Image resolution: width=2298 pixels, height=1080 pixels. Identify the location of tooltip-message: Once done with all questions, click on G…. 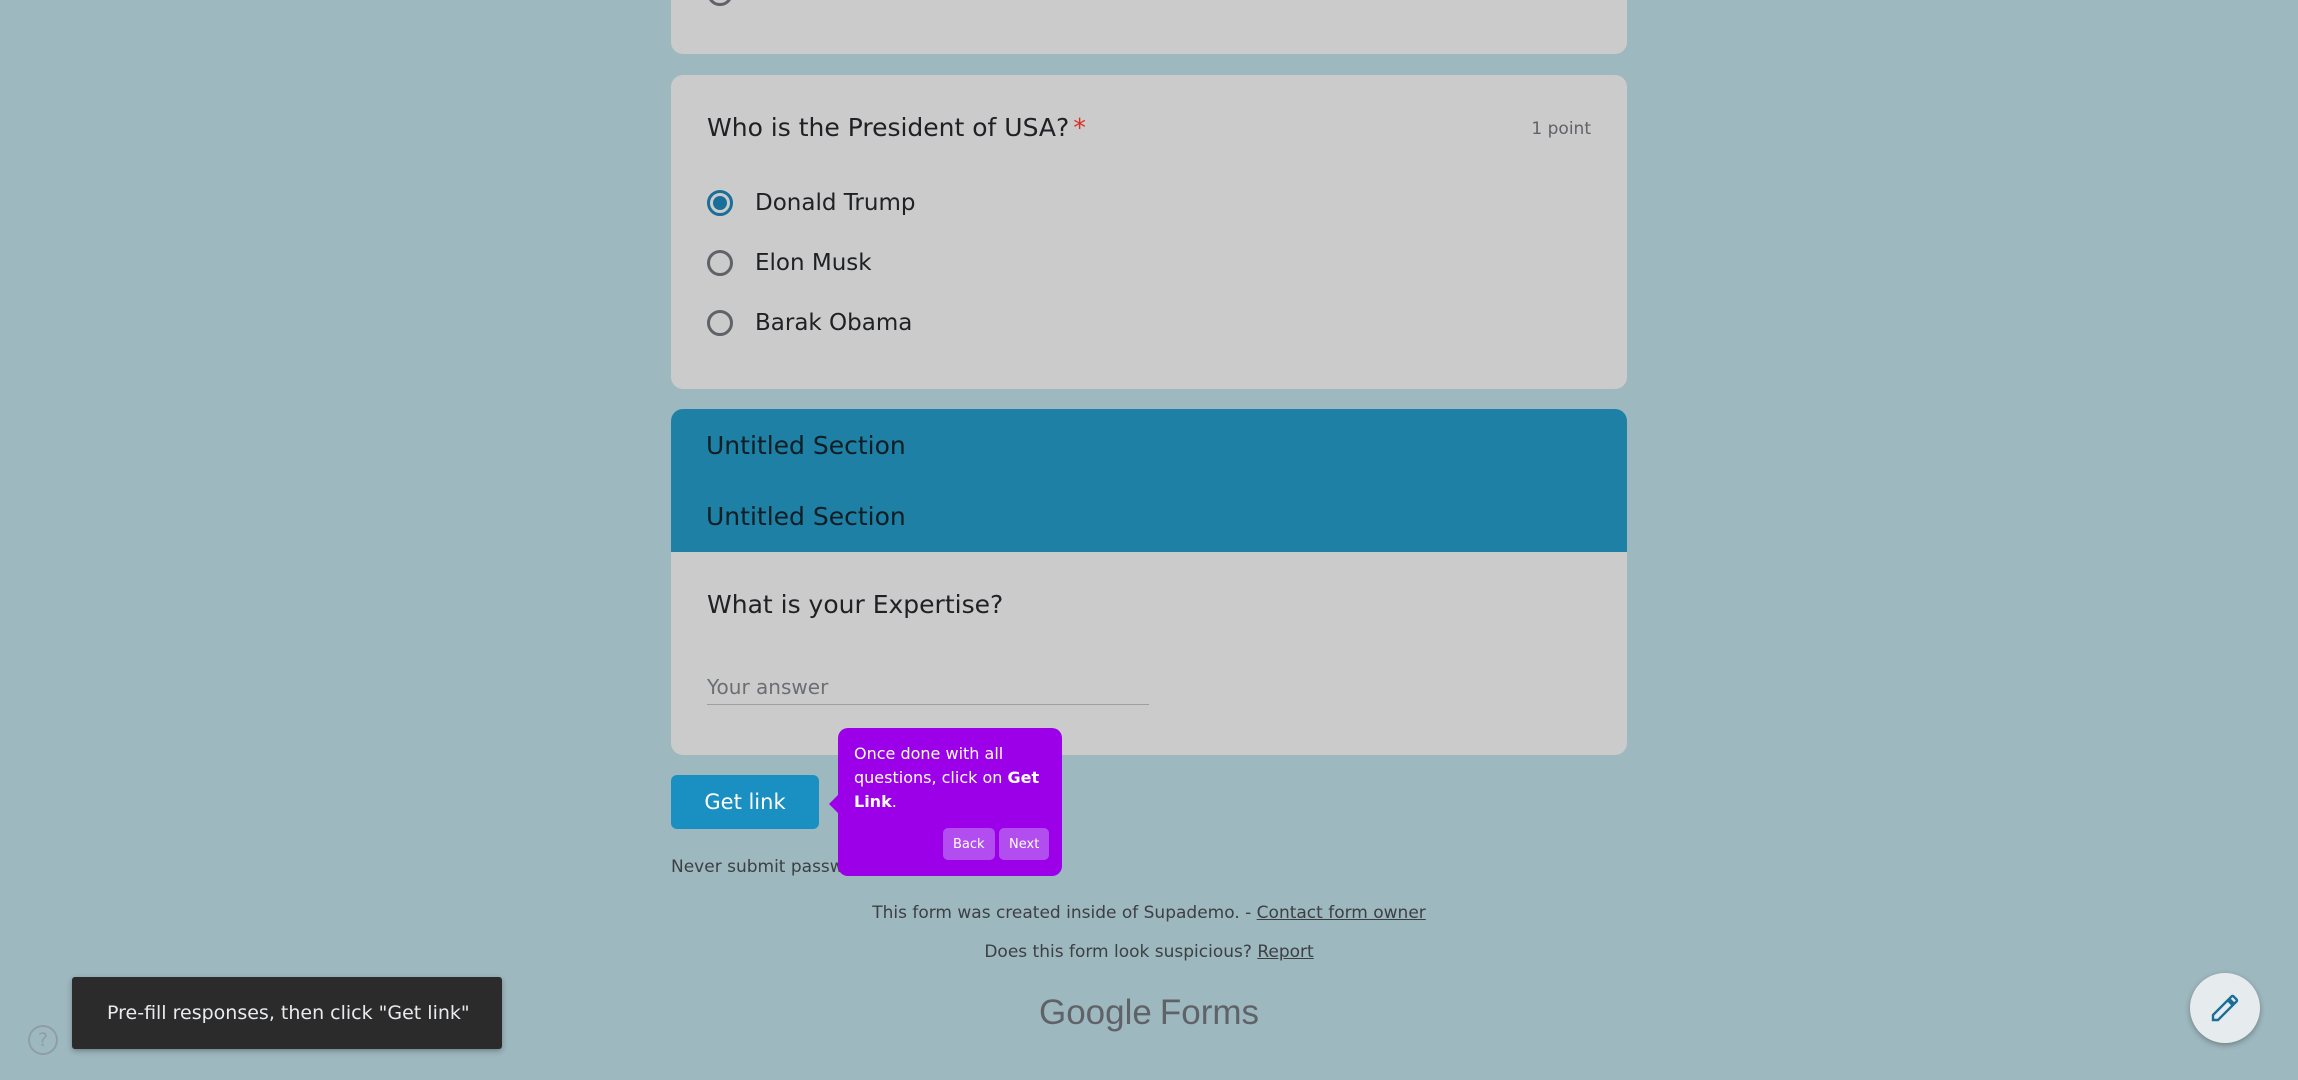
(950, 778).